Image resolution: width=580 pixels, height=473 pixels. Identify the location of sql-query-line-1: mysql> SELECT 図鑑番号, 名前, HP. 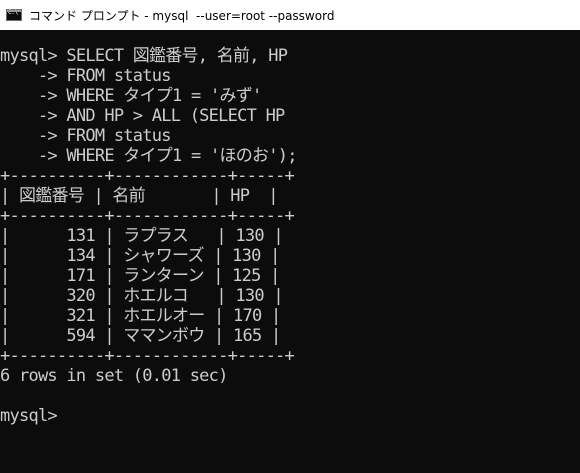
(144, 56).